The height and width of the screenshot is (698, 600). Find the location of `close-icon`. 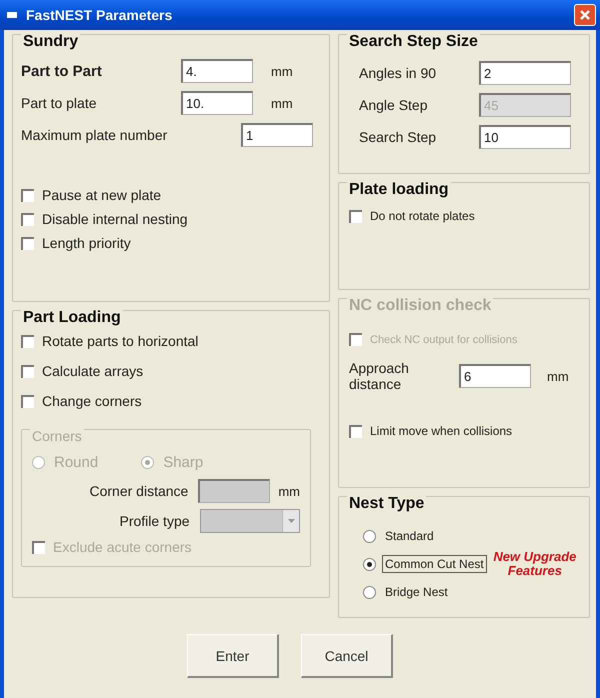

close-icon is located at coordinates (585, 15).